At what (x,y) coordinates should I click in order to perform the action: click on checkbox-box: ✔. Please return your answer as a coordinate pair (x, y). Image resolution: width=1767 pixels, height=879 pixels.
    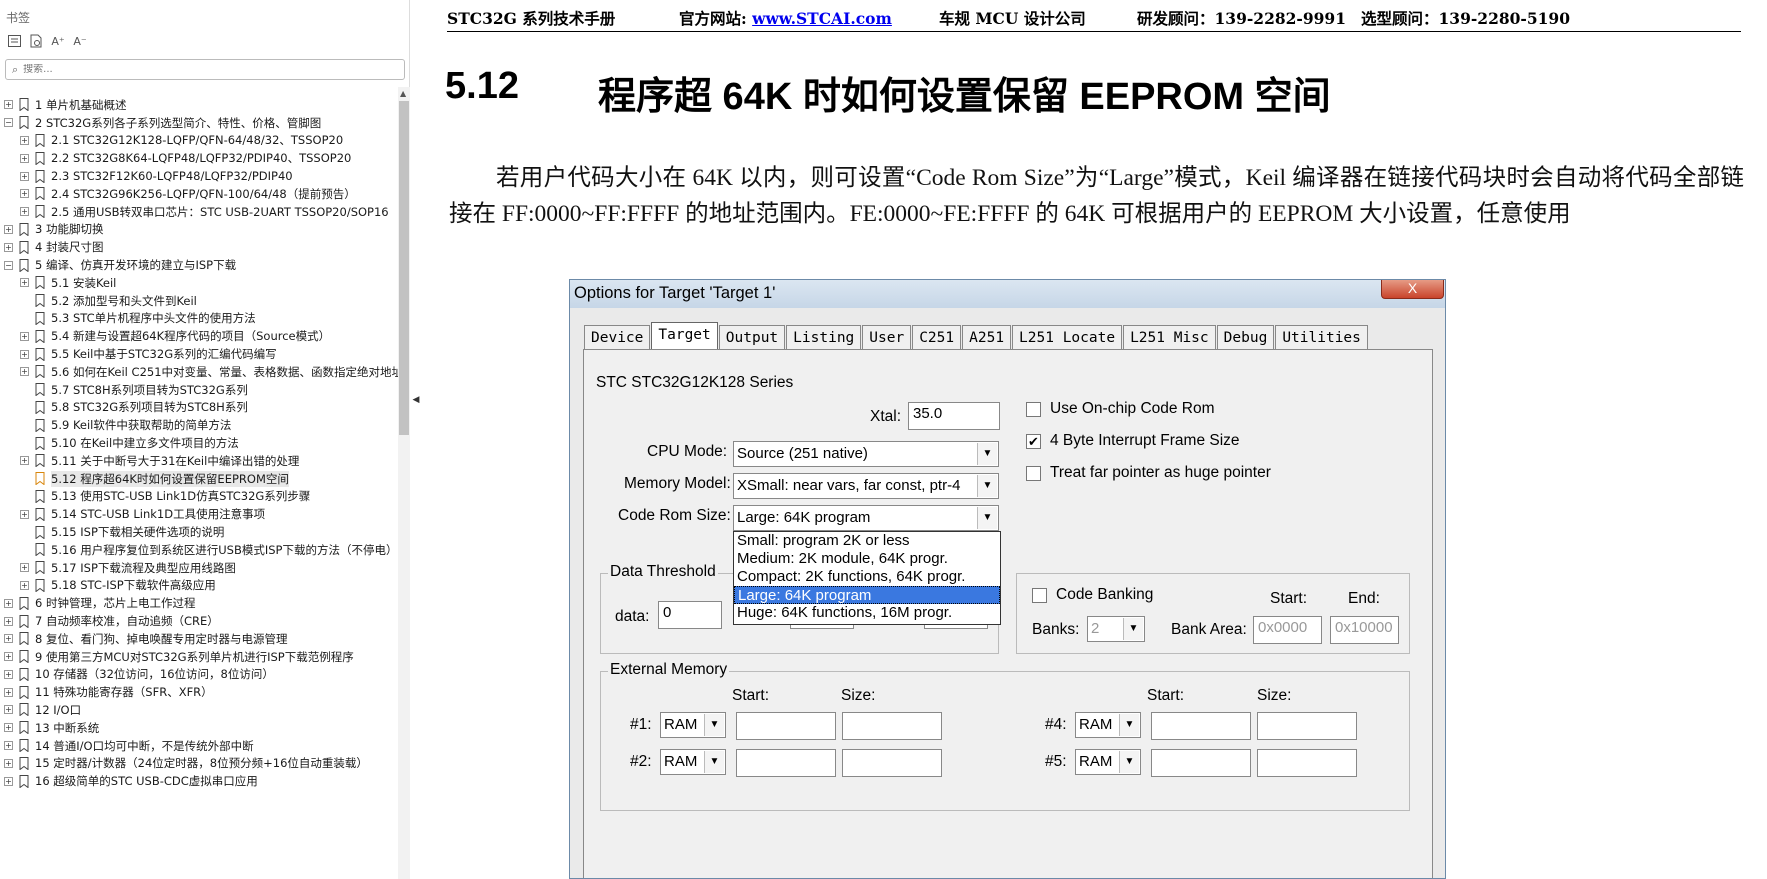
    Looking at the image, I should click on (1033, 441).